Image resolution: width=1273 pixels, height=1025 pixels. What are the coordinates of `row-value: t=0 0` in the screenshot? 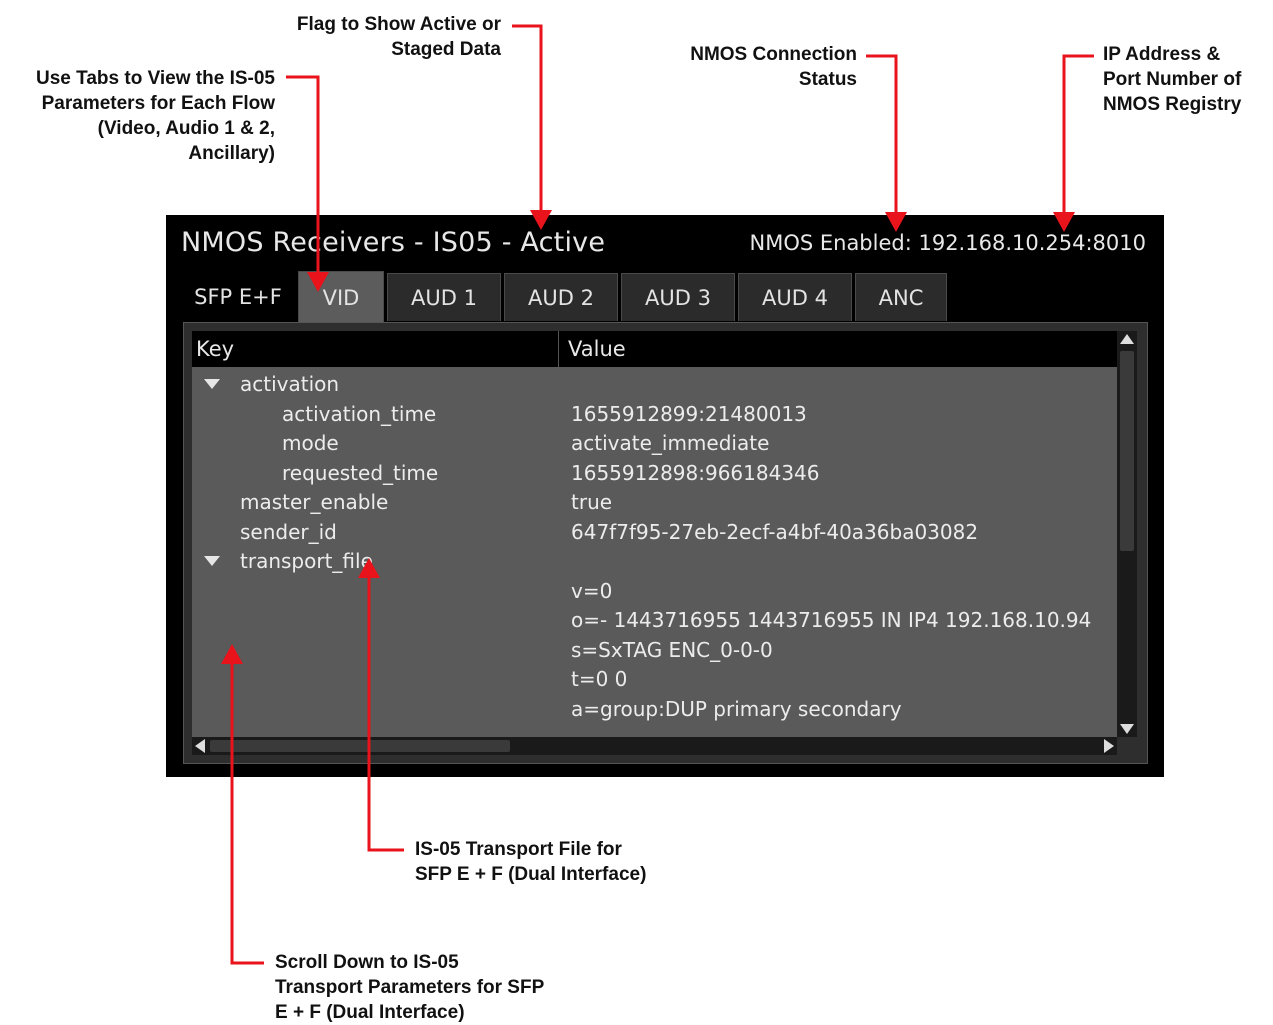 It's located at (599, 679).